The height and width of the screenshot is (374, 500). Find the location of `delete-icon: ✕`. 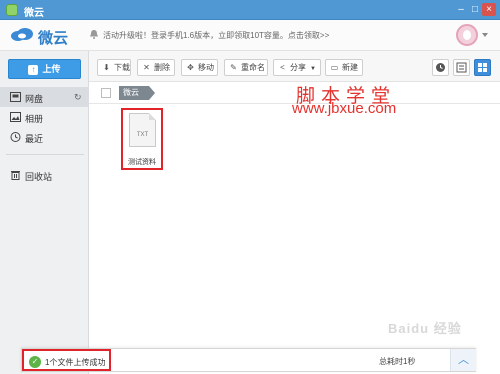

delete-icon: ✕ is located at coordinates (146, 67).